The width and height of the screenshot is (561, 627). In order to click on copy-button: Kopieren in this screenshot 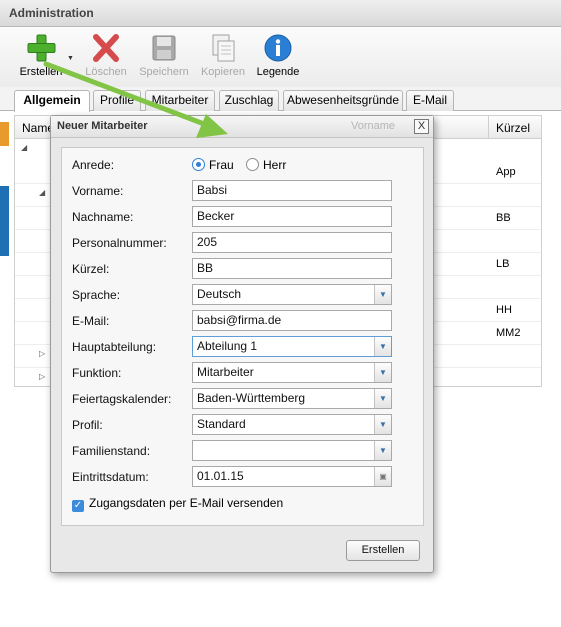, I will do `click(223, 55)`.